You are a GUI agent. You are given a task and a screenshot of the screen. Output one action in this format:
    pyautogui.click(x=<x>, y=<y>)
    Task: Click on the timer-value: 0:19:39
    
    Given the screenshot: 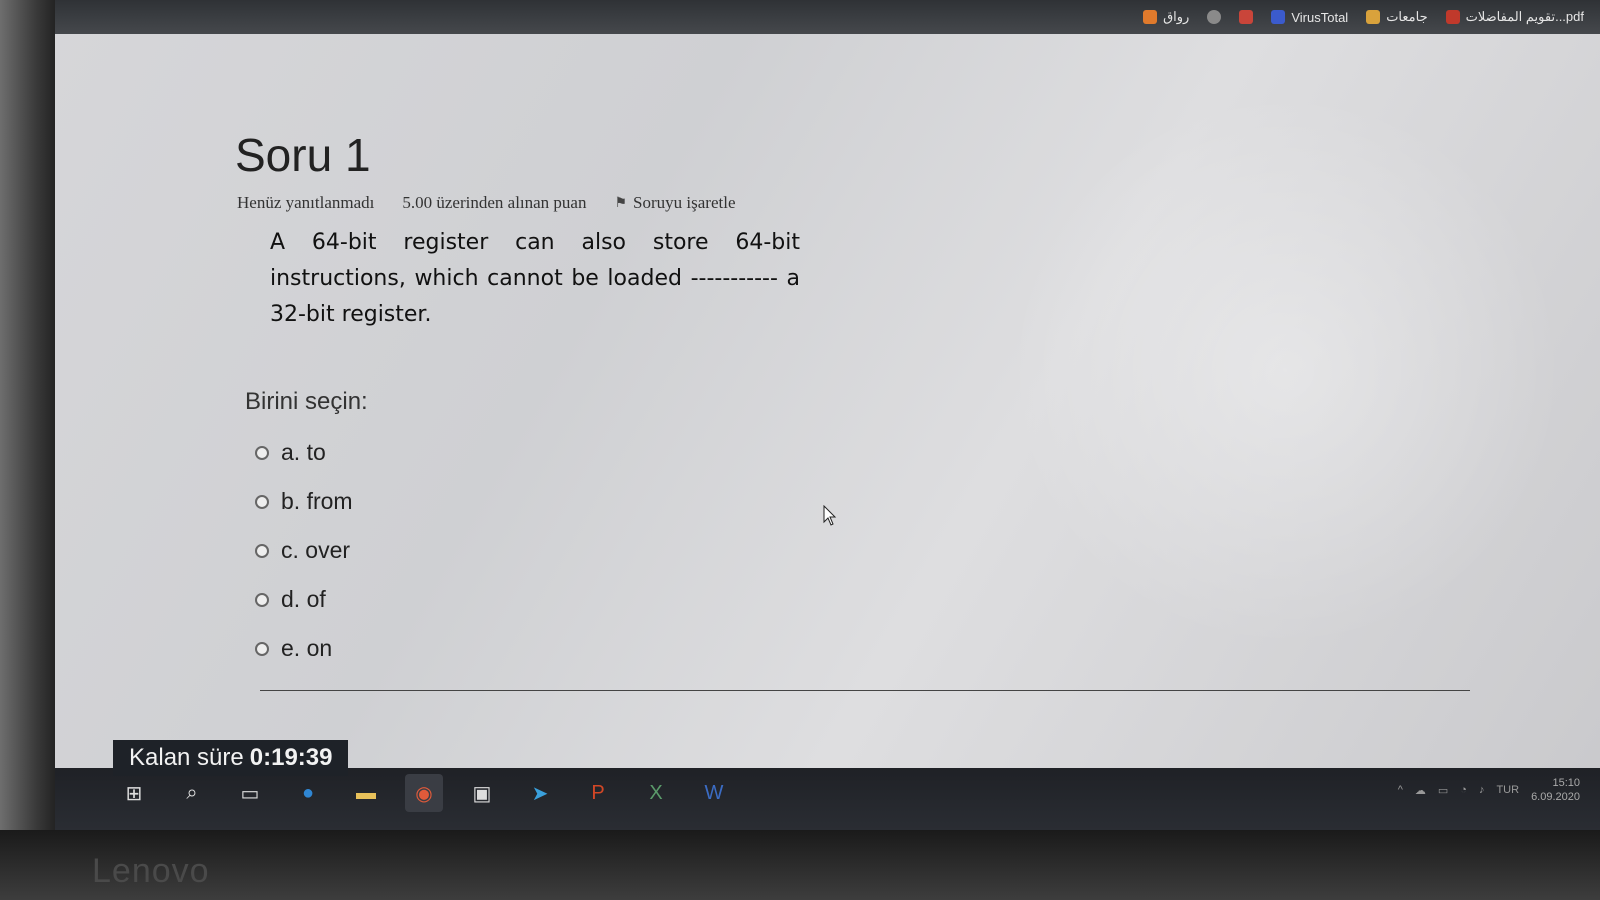 What is the action you would take?
    pyautogui.click(x=291, y=757)
    